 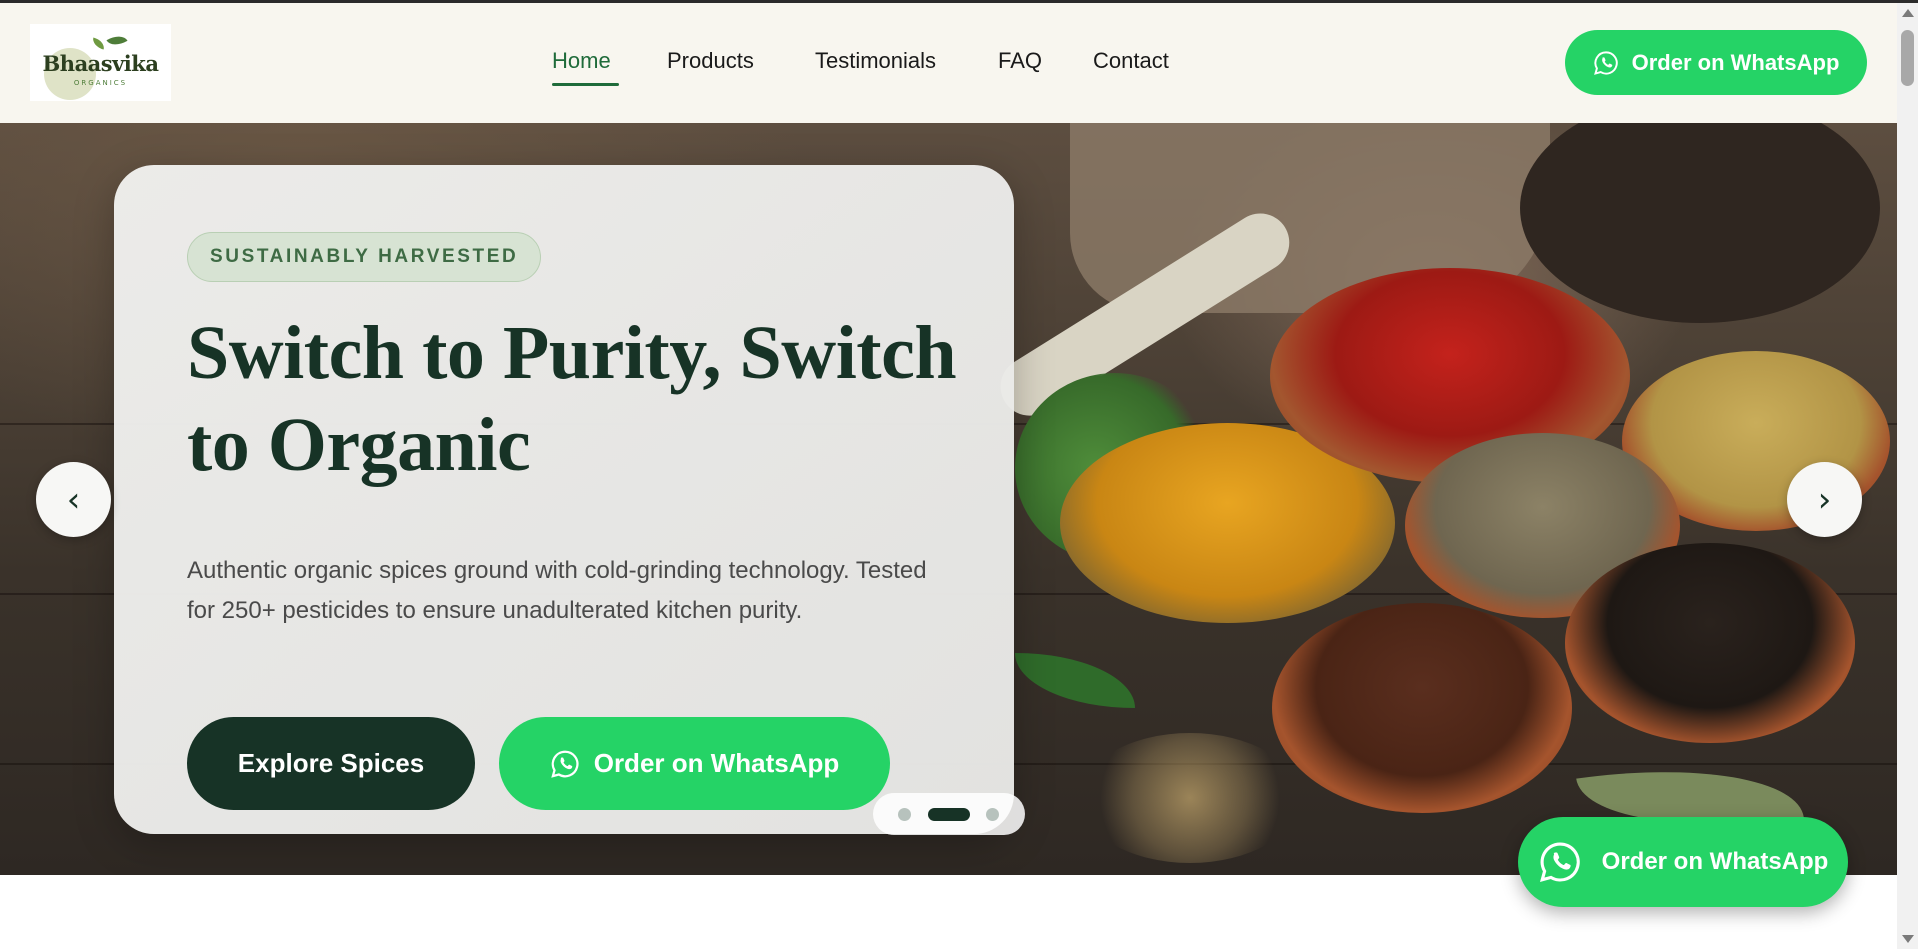 What do you see at coordinates (331, 763) in the screenshot?
I see `explore-spices-button: Explore Spices` at bounding box center [331, 763].